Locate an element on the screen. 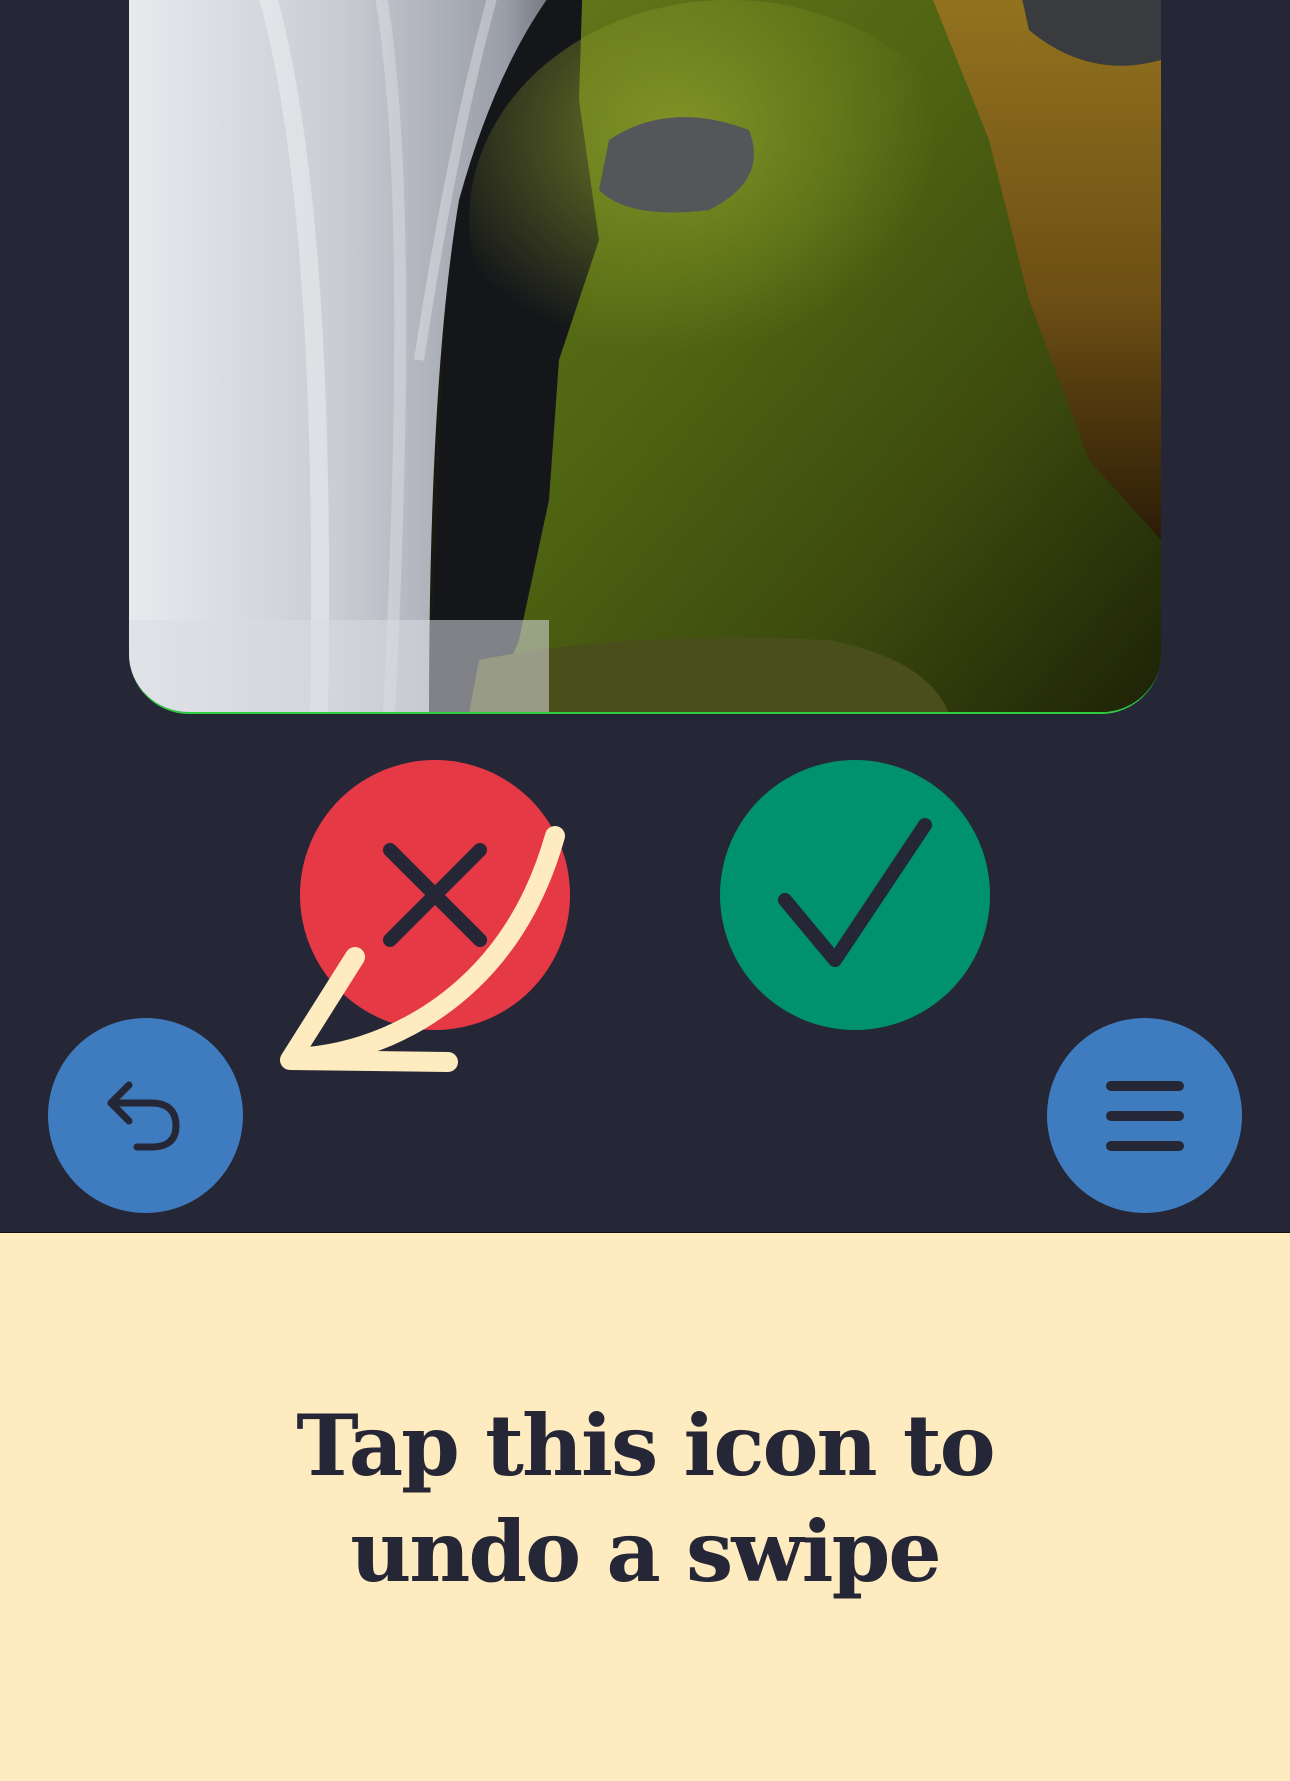 This screenshot has width=1290, height=1781. menu-icon is located at coordinates (1144, 1115).